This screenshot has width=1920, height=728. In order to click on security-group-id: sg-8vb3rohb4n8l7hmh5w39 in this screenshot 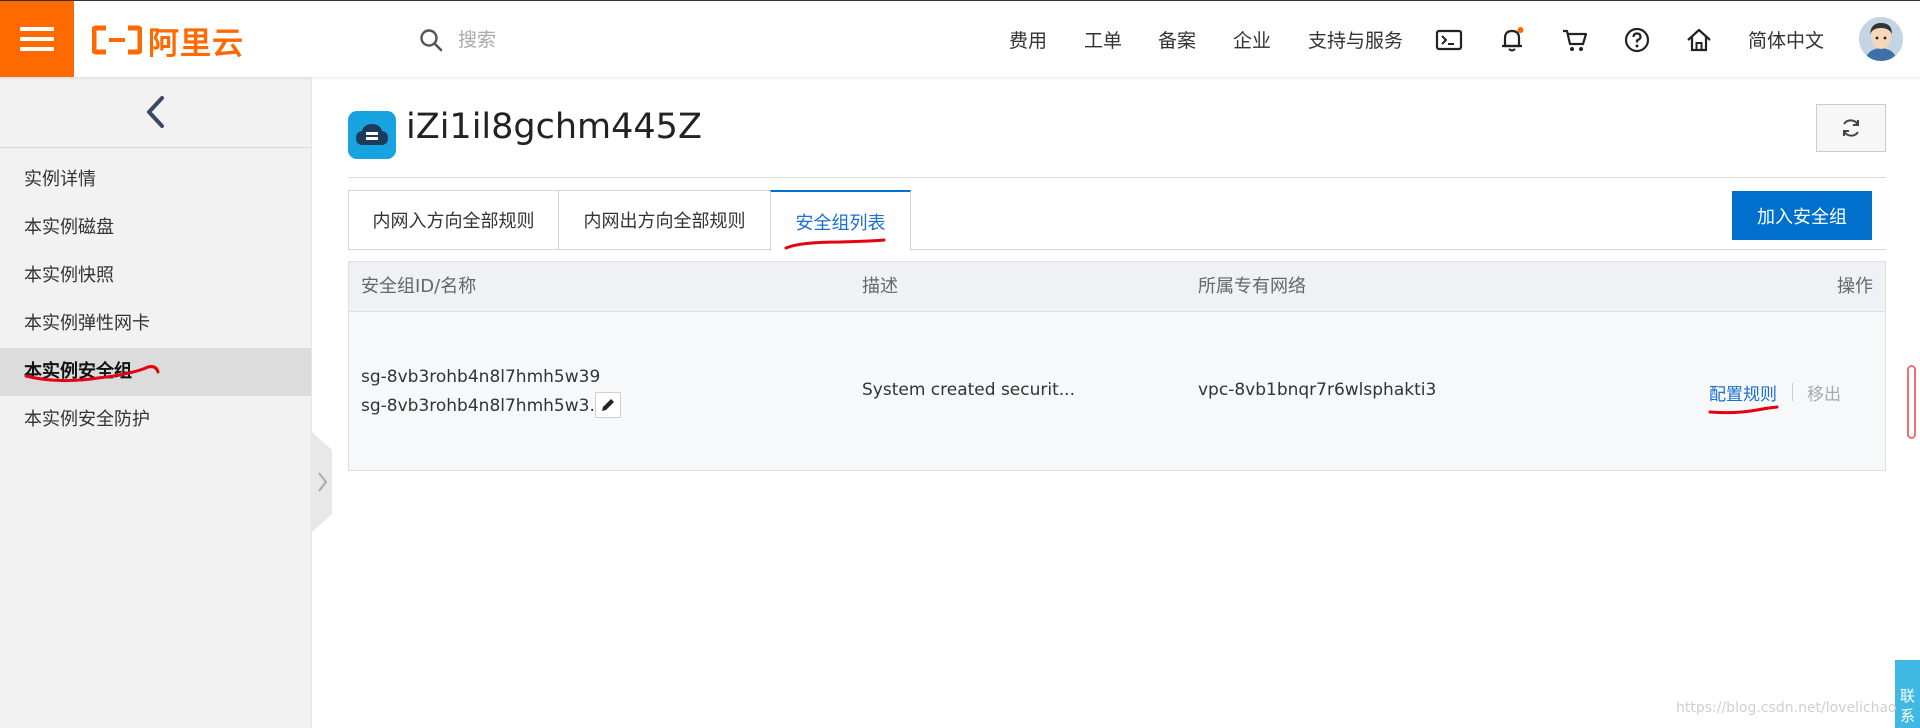, I will do `click(481, 377)`.